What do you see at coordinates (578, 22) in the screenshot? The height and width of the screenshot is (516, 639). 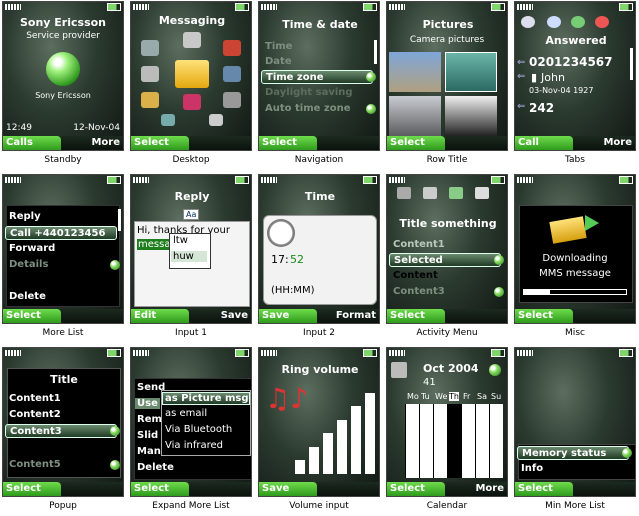 I see `answered-tab-icon` at bounding box center [578, 22].